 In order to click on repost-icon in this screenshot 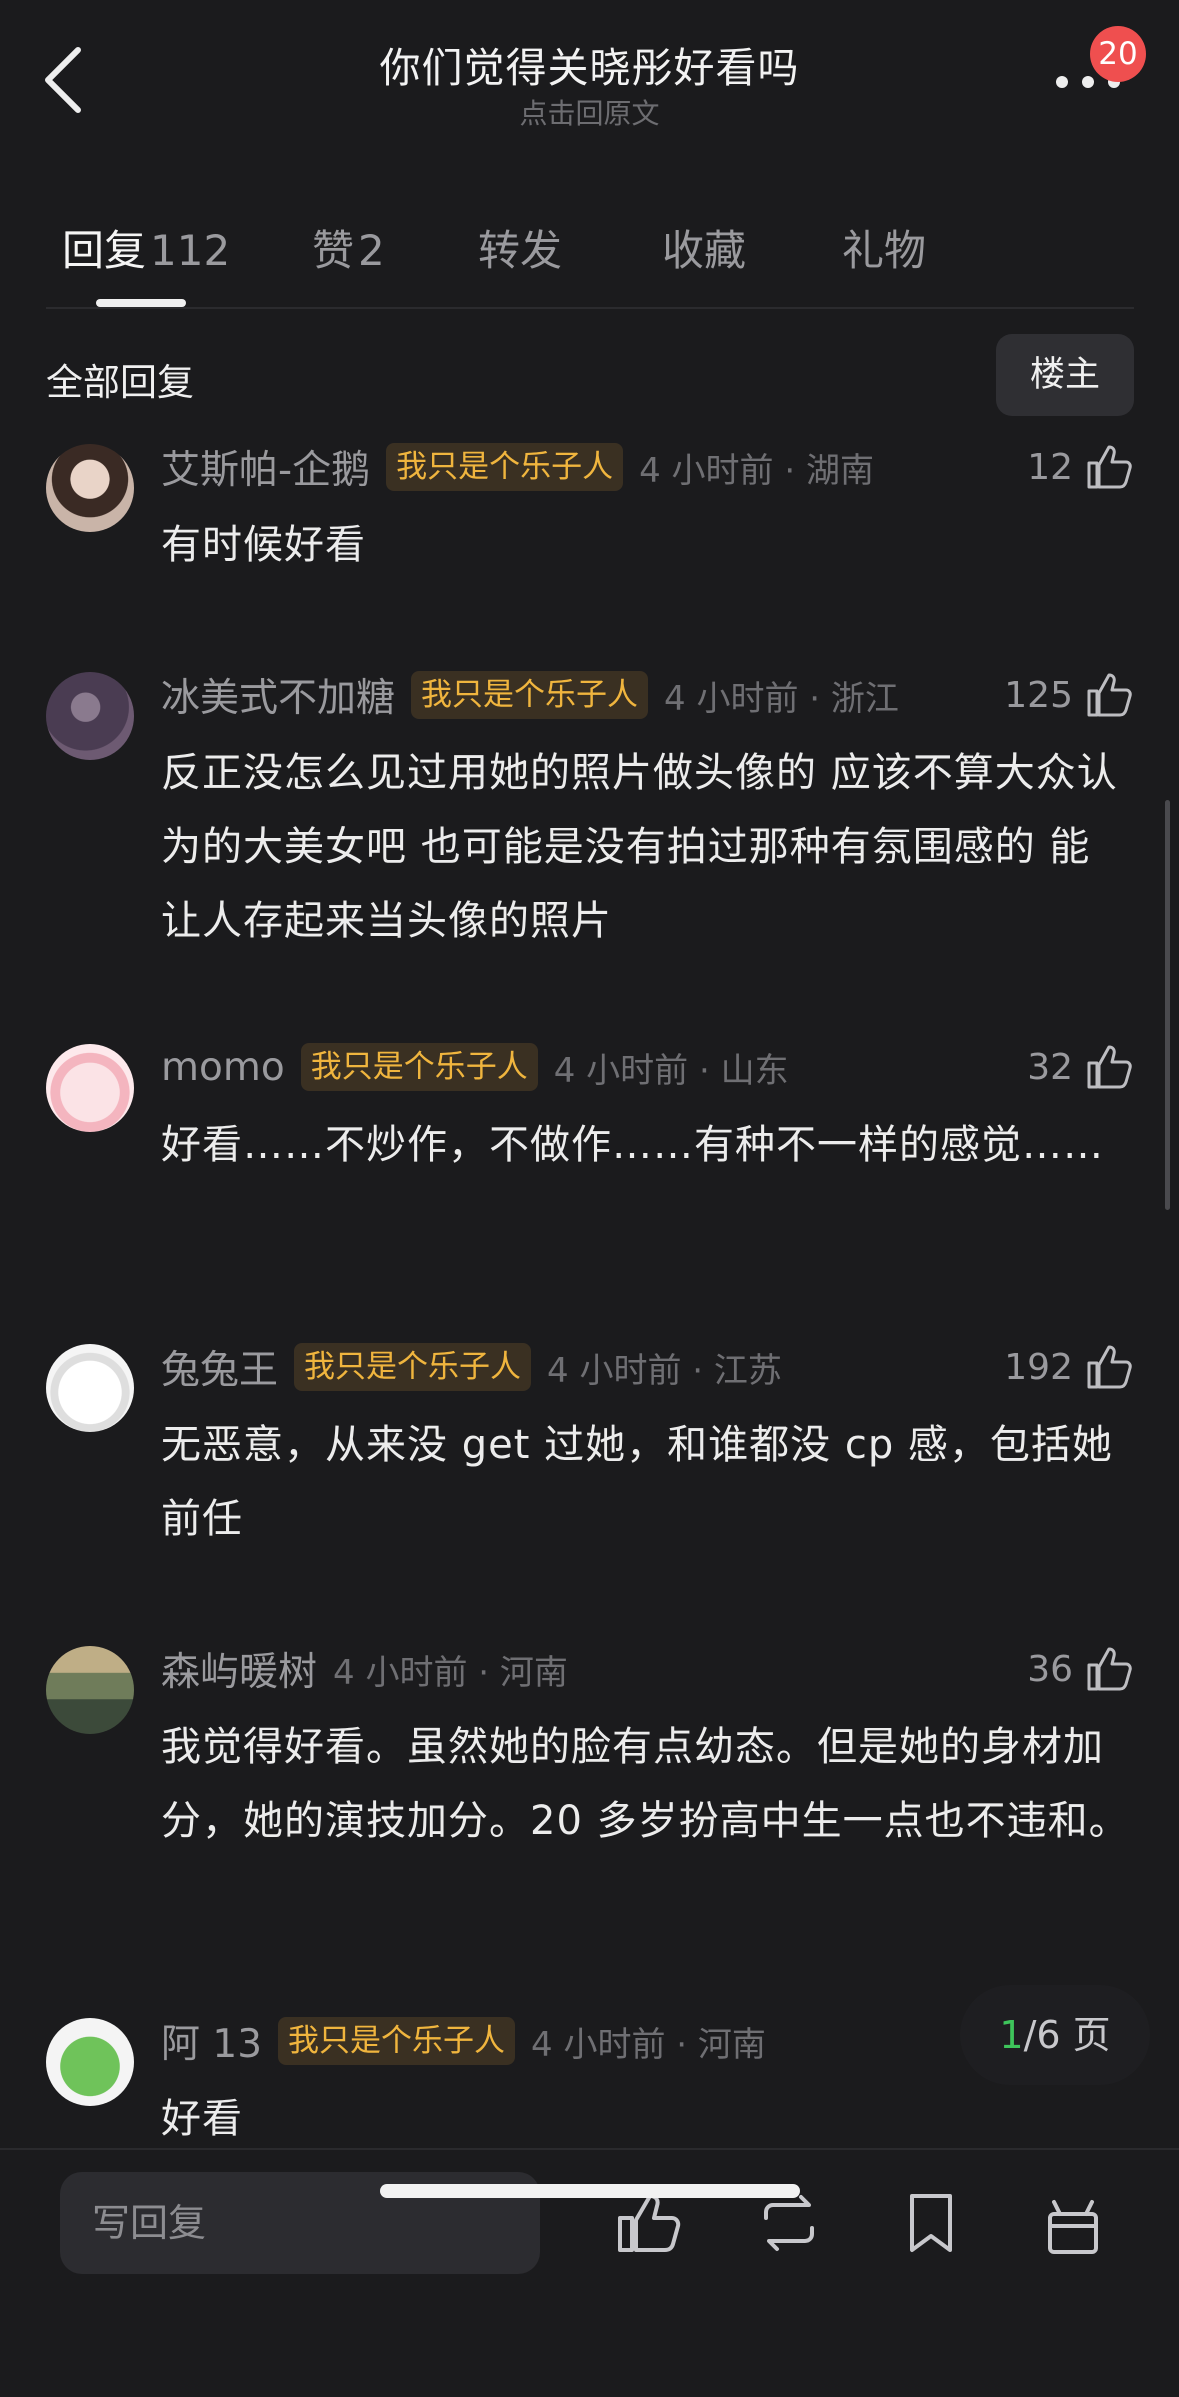, I will do `click(789, 2223)`.